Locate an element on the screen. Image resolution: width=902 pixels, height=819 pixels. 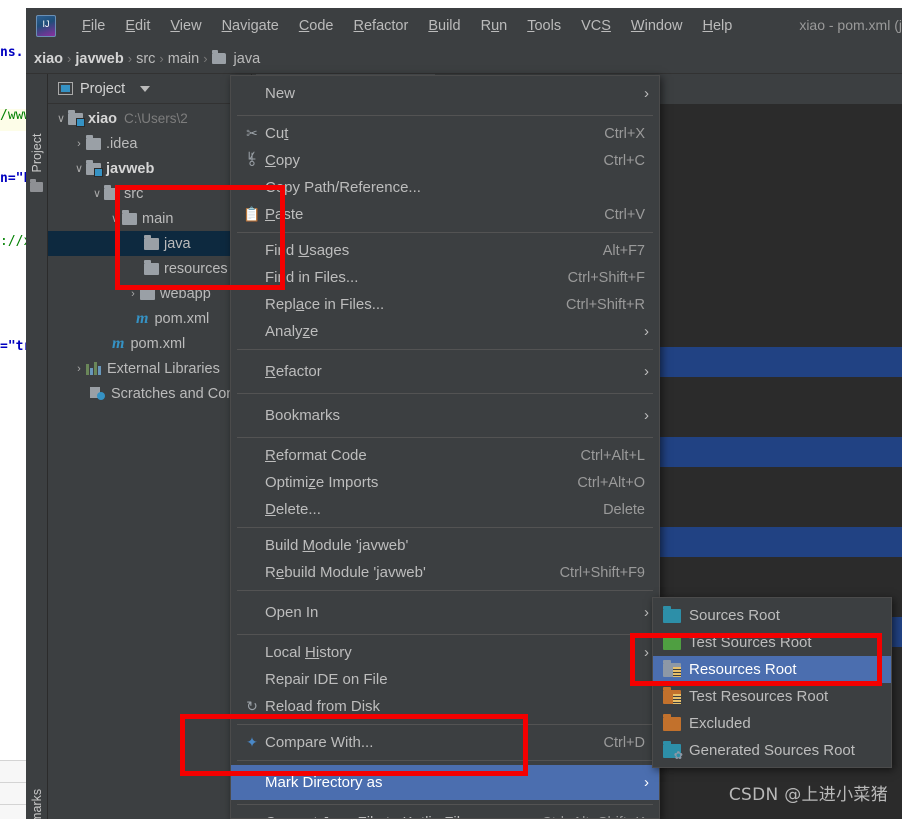
menu-item-label: Build Module 'javweb' is located at coordinates (337, 545).